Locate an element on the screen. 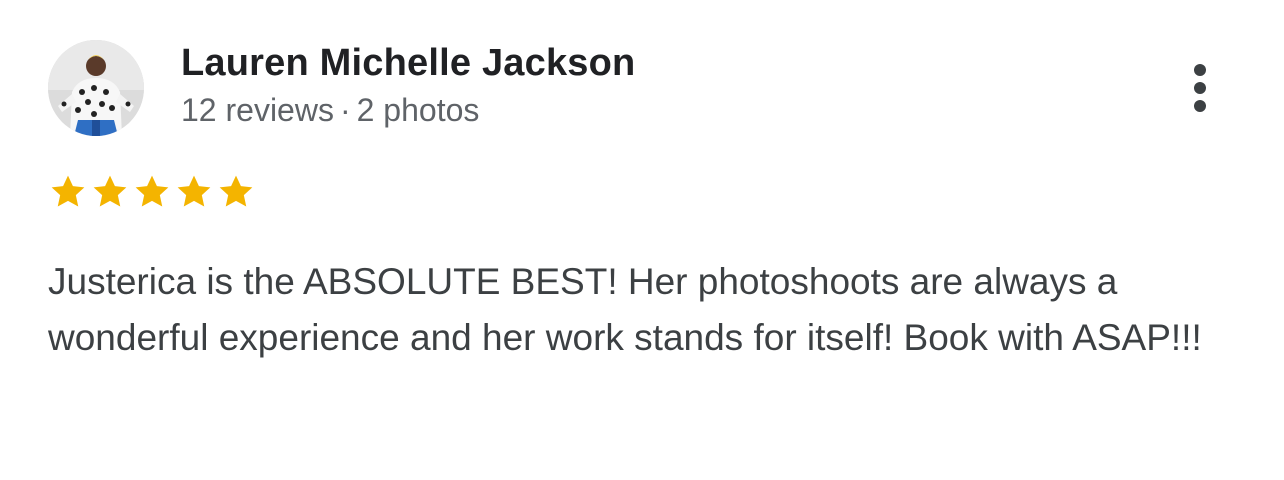 The image size is (1284, 480). author-avatar is located at coordinates (96, 88).